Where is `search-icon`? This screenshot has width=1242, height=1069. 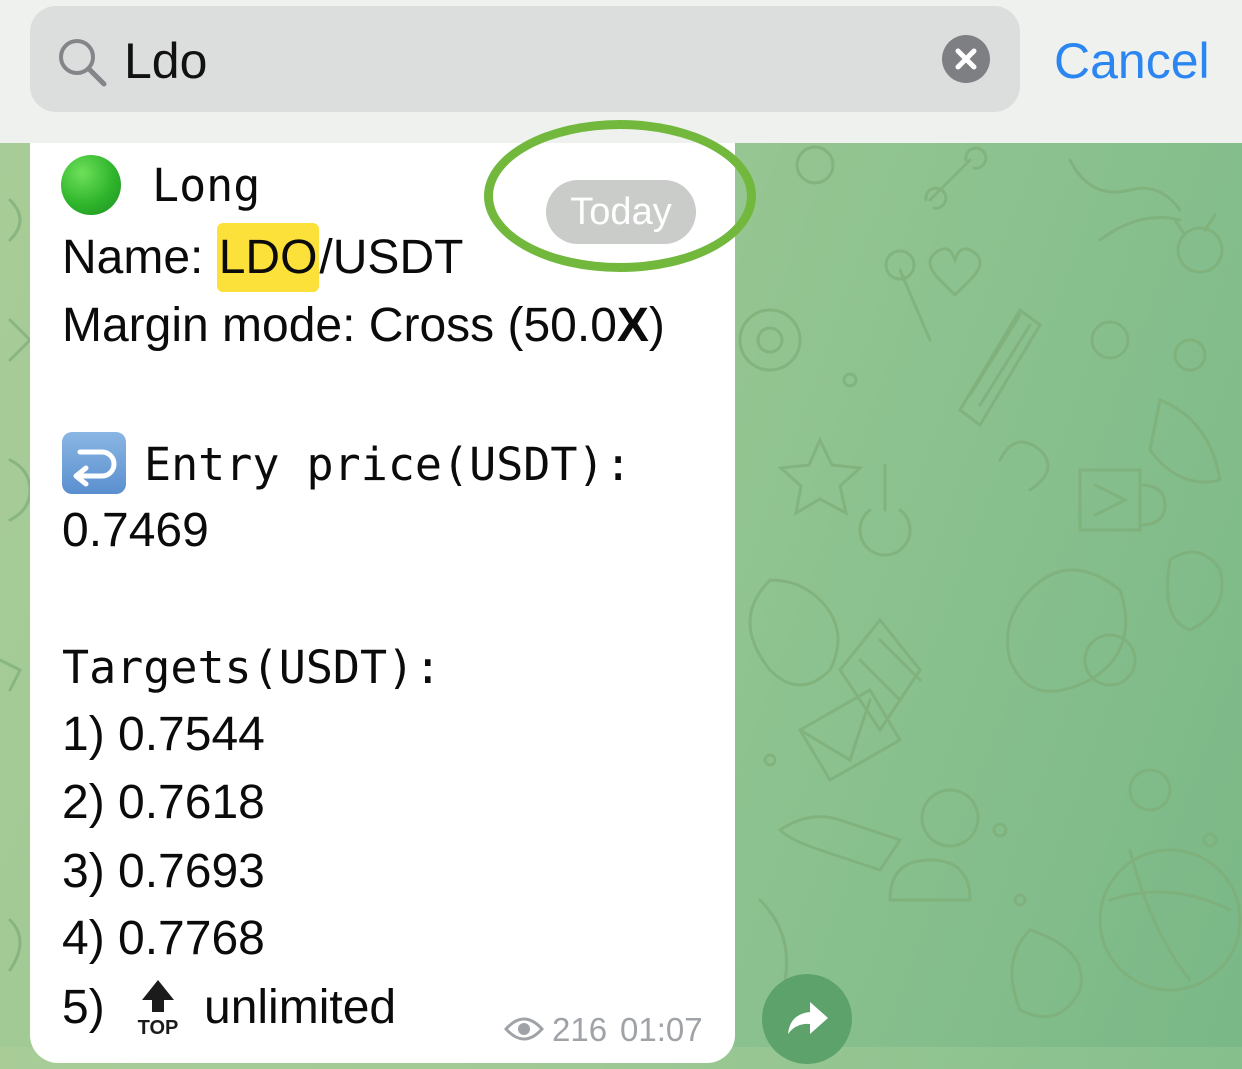
search-icon is located at coordinates (83, 63).